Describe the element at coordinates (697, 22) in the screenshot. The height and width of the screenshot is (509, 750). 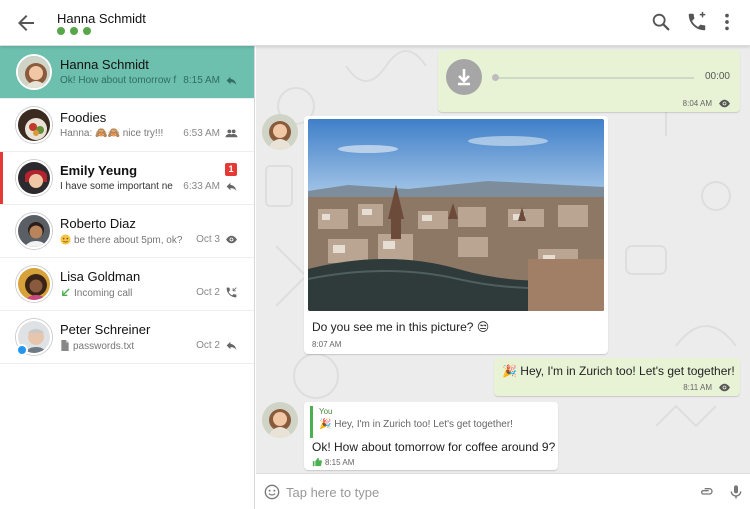
I see `phone-icon` at that location.